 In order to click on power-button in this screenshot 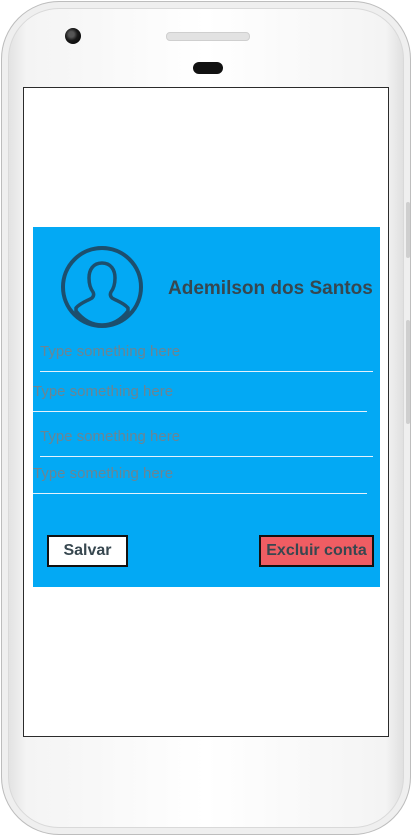, I will do `click(408, 230)`.